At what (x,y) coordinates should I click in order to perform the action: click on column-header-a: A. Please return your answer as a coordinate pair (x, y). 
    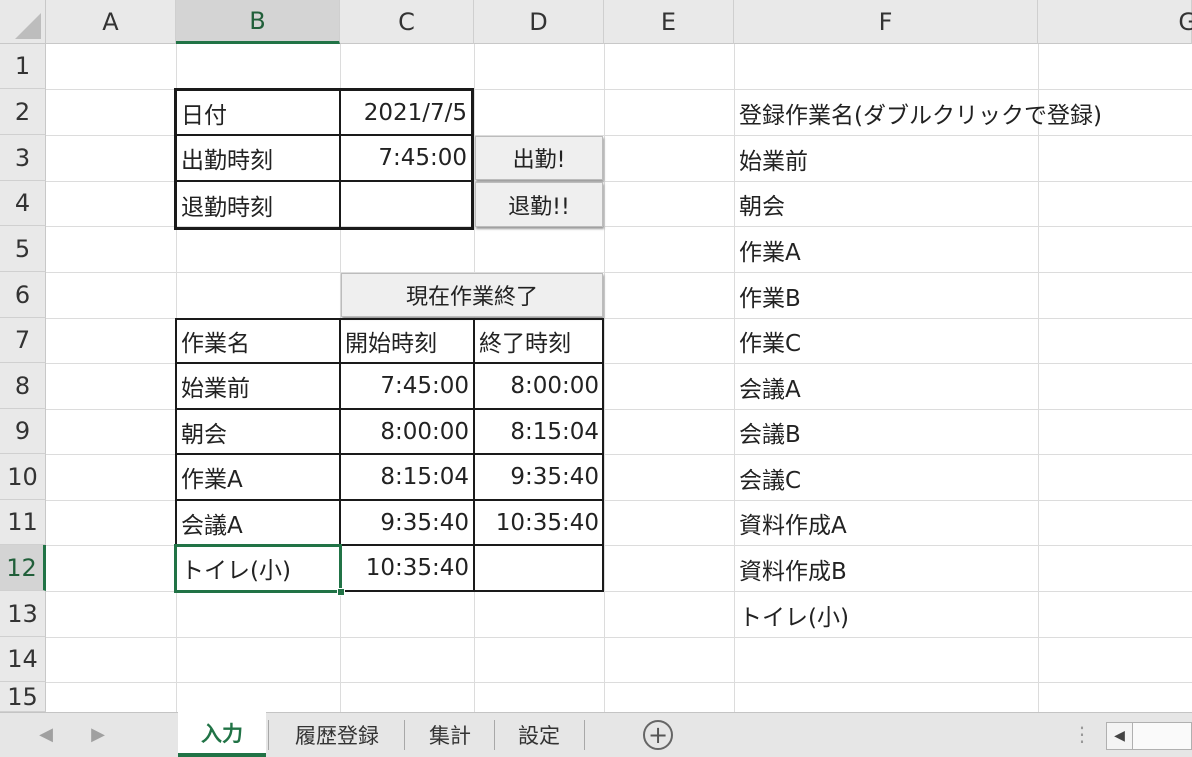
    Looking at the image, I should click on (111, 22).